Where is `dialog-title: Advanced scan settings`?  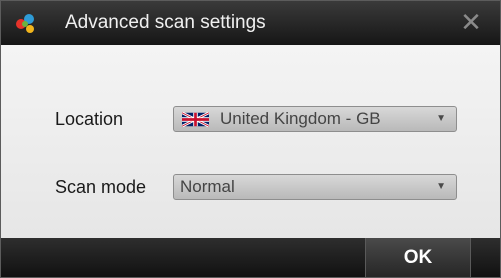 dialog-title: Advanced scan settings is located at coordinates (165, 22).